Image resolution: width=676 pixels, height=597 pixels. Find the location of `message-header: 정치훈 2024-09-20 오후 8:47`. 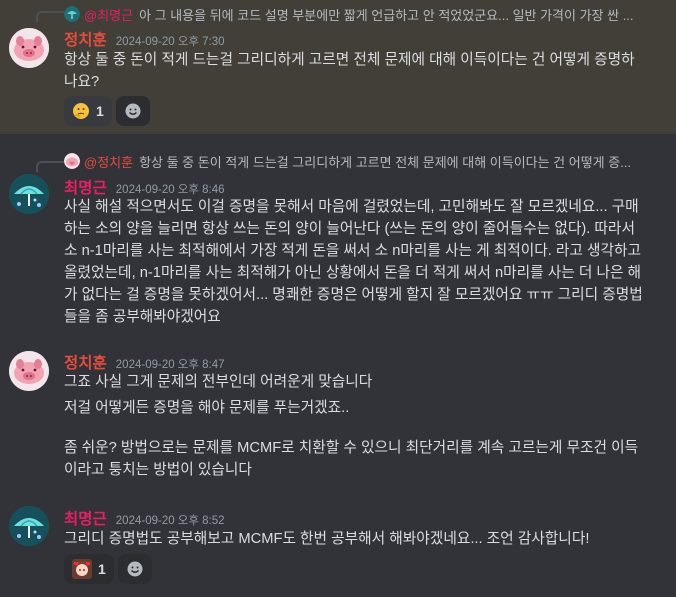

message-header: 정치훈 2024-09-20 오후 8:47 is located at coordinates (144, 362).